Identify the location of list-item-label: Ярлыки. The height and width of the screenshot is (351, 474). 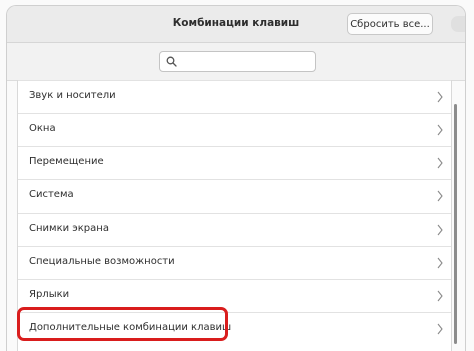
(49, 294).